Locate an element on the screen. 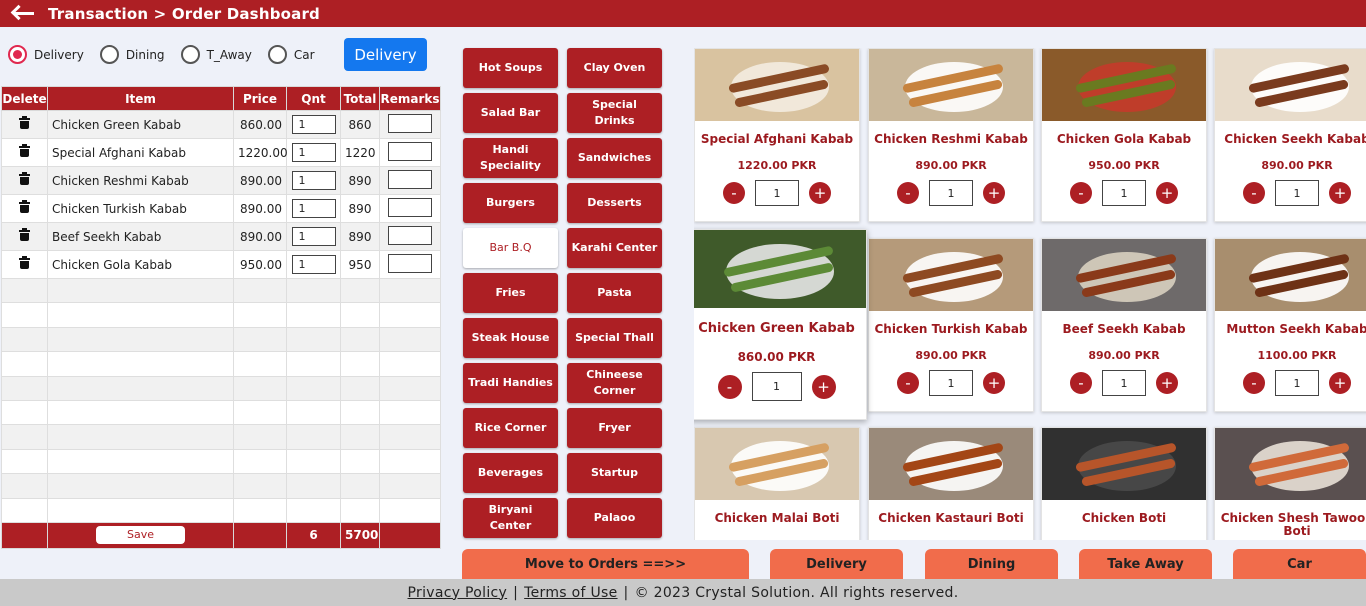 Image resolution: width=1366 pixels, height=606 pixels. product-card: Chicken Malai Boti is located at coordinates (777, 483).